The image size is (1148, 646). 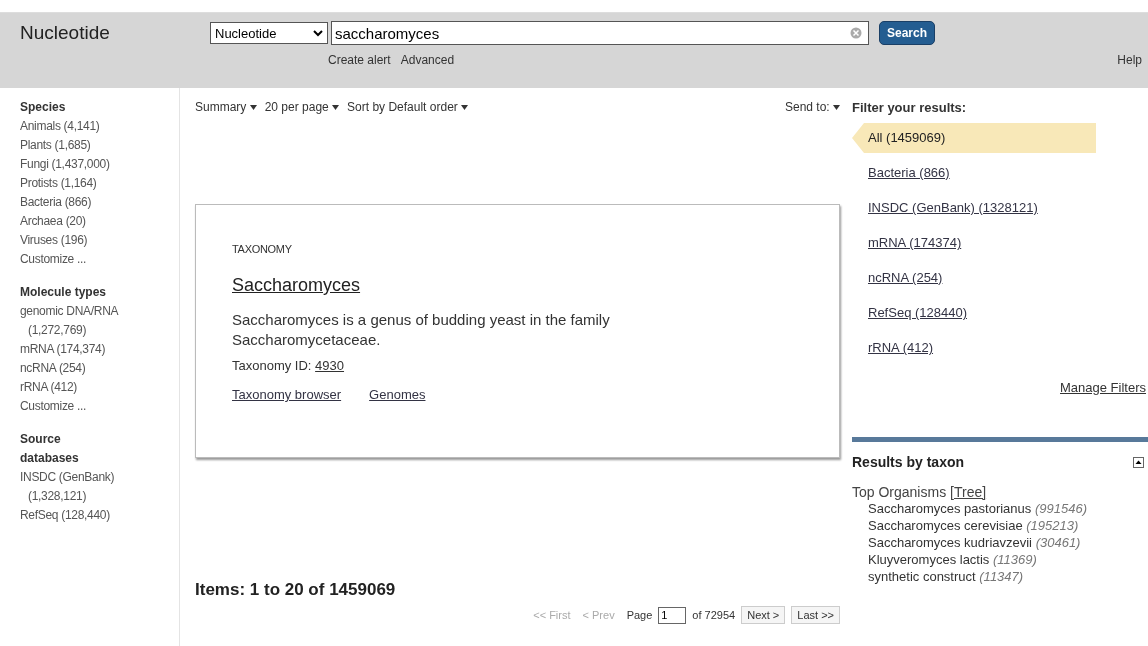 I want to click on filter-item: RefSeq (128440), so click(x=974, y=313).